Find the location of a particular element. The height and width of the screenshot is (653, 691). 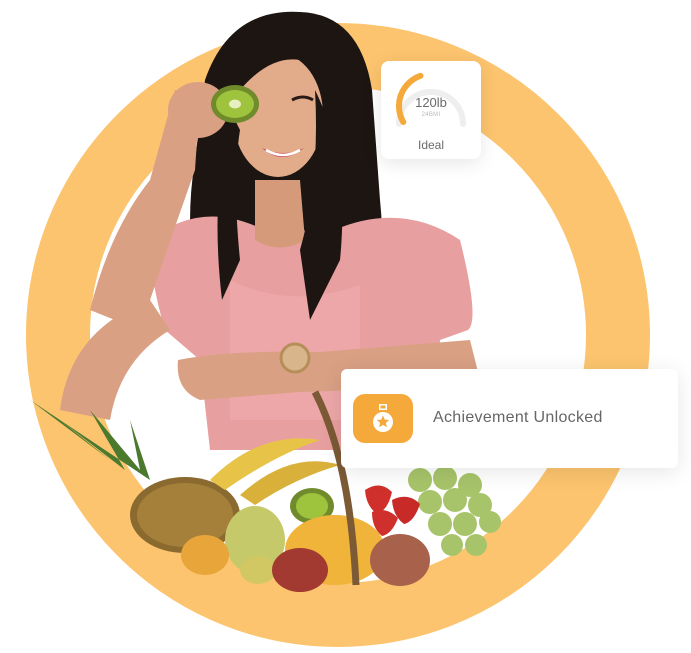

weight-value: 120lb is located at coordinates (431, 102).